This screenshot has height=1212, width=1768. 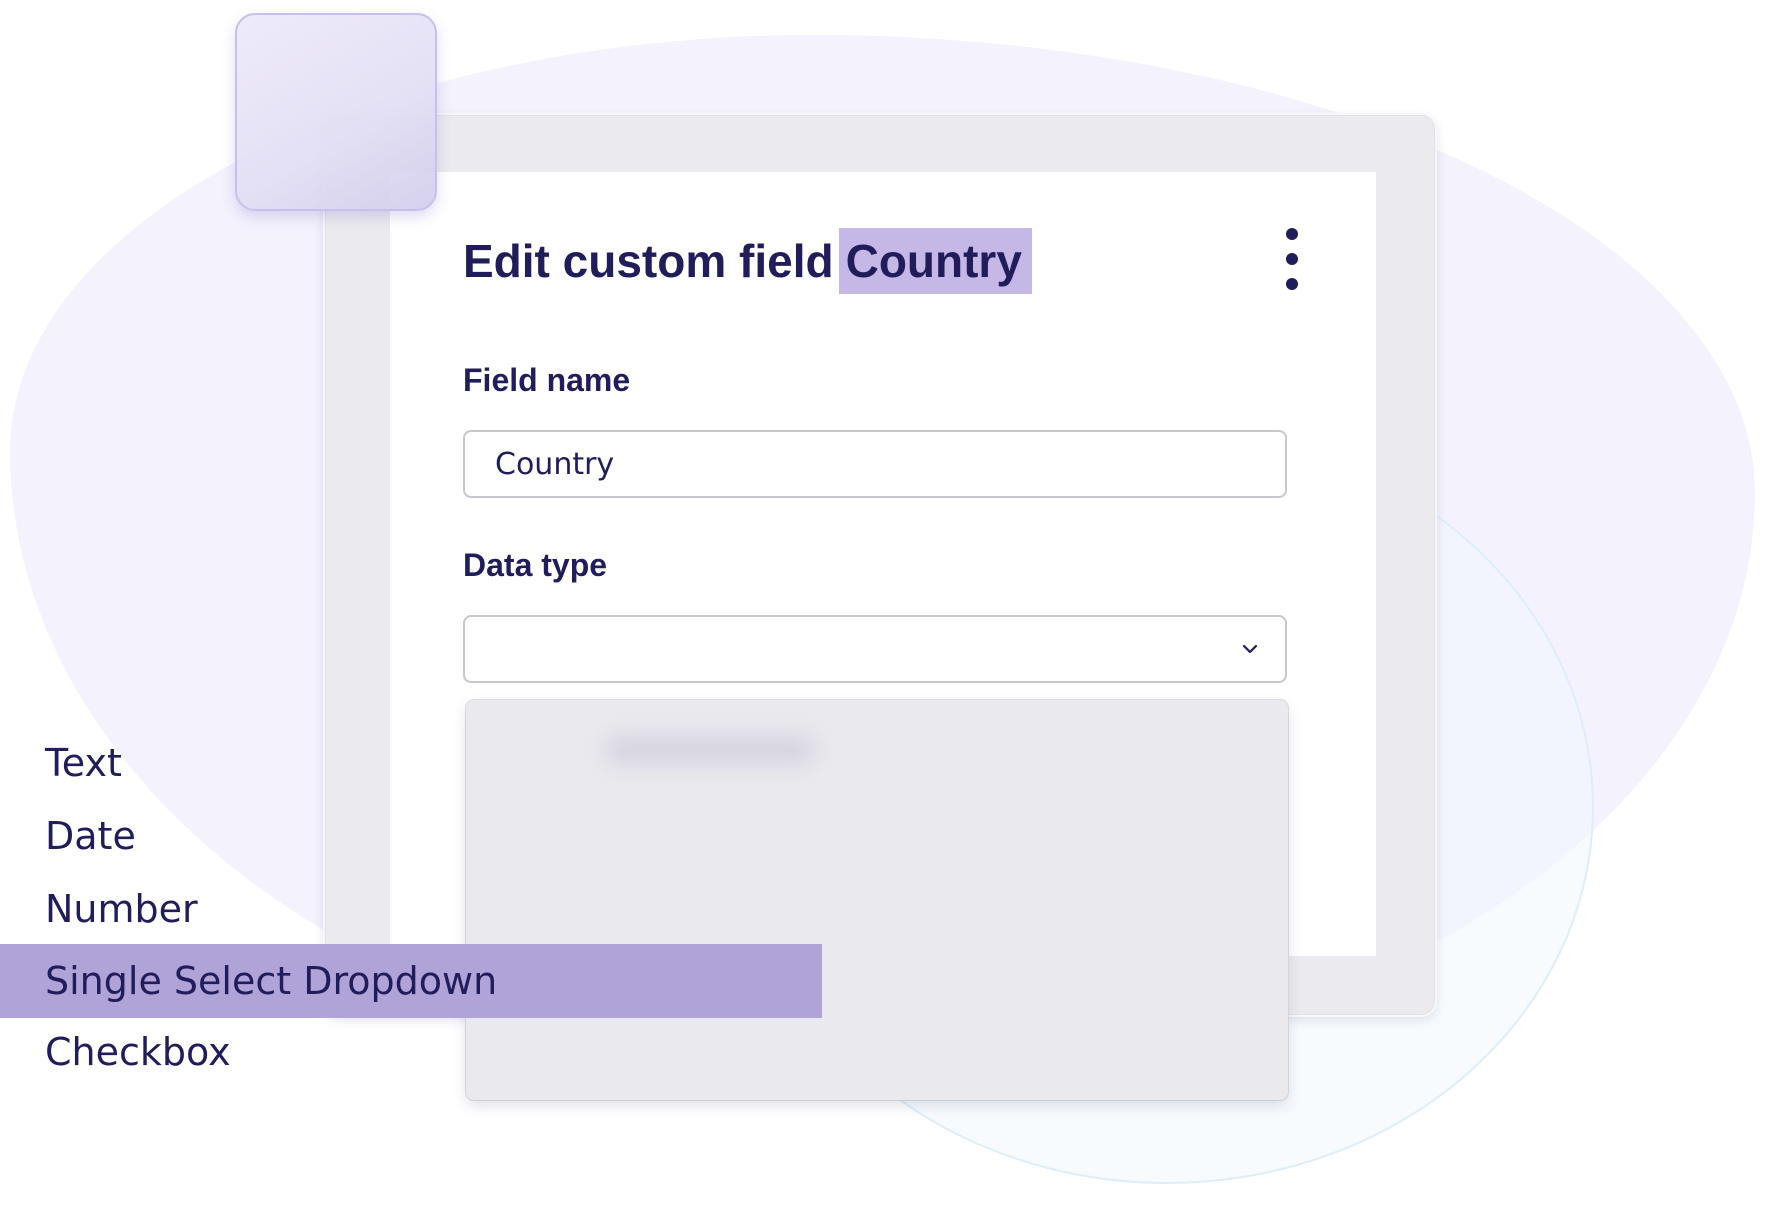 What do you see at coordinates (121, 909) in the screenshot?
I see `dropdown-option-label: Number` at bounding box center [121, 909].